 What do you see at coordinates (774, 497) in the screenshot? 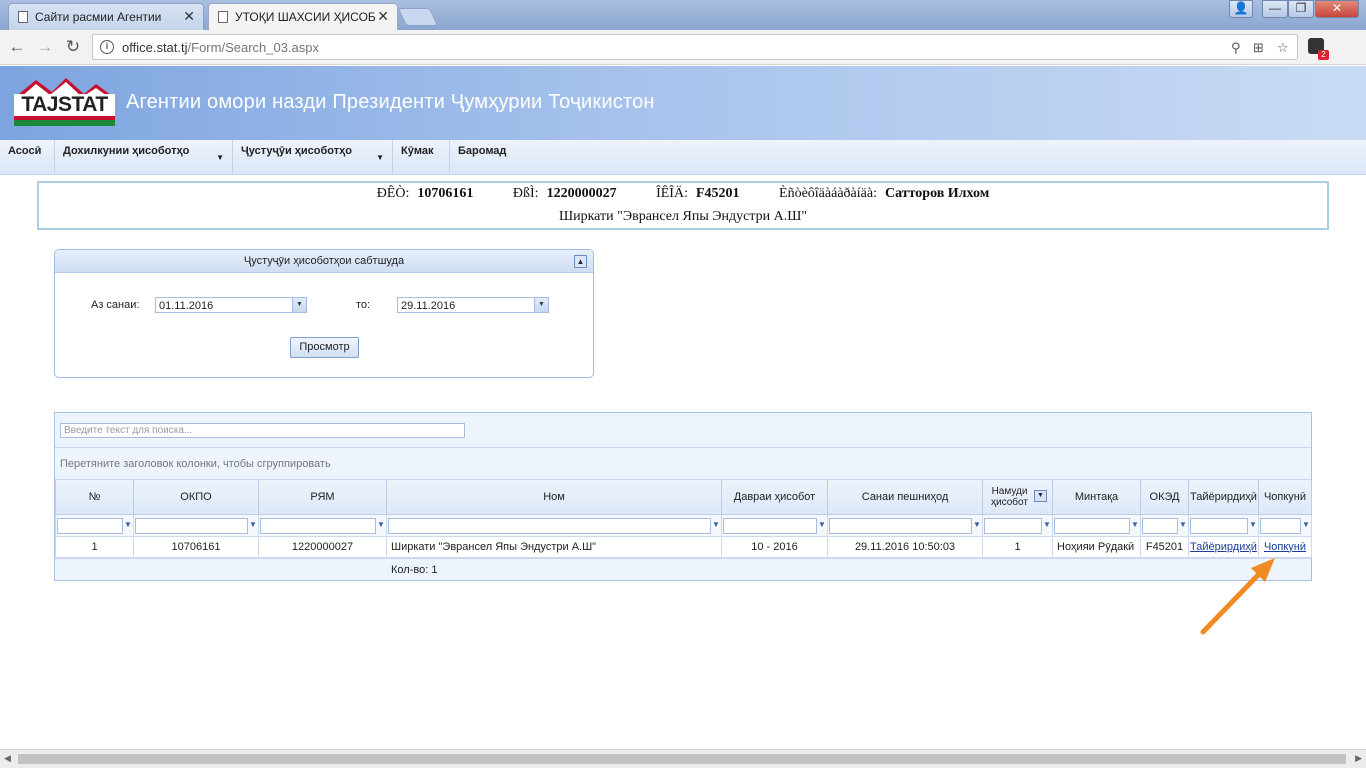
I see `column-header: Давраи ҳисобот` at bounding box center [774, 497].